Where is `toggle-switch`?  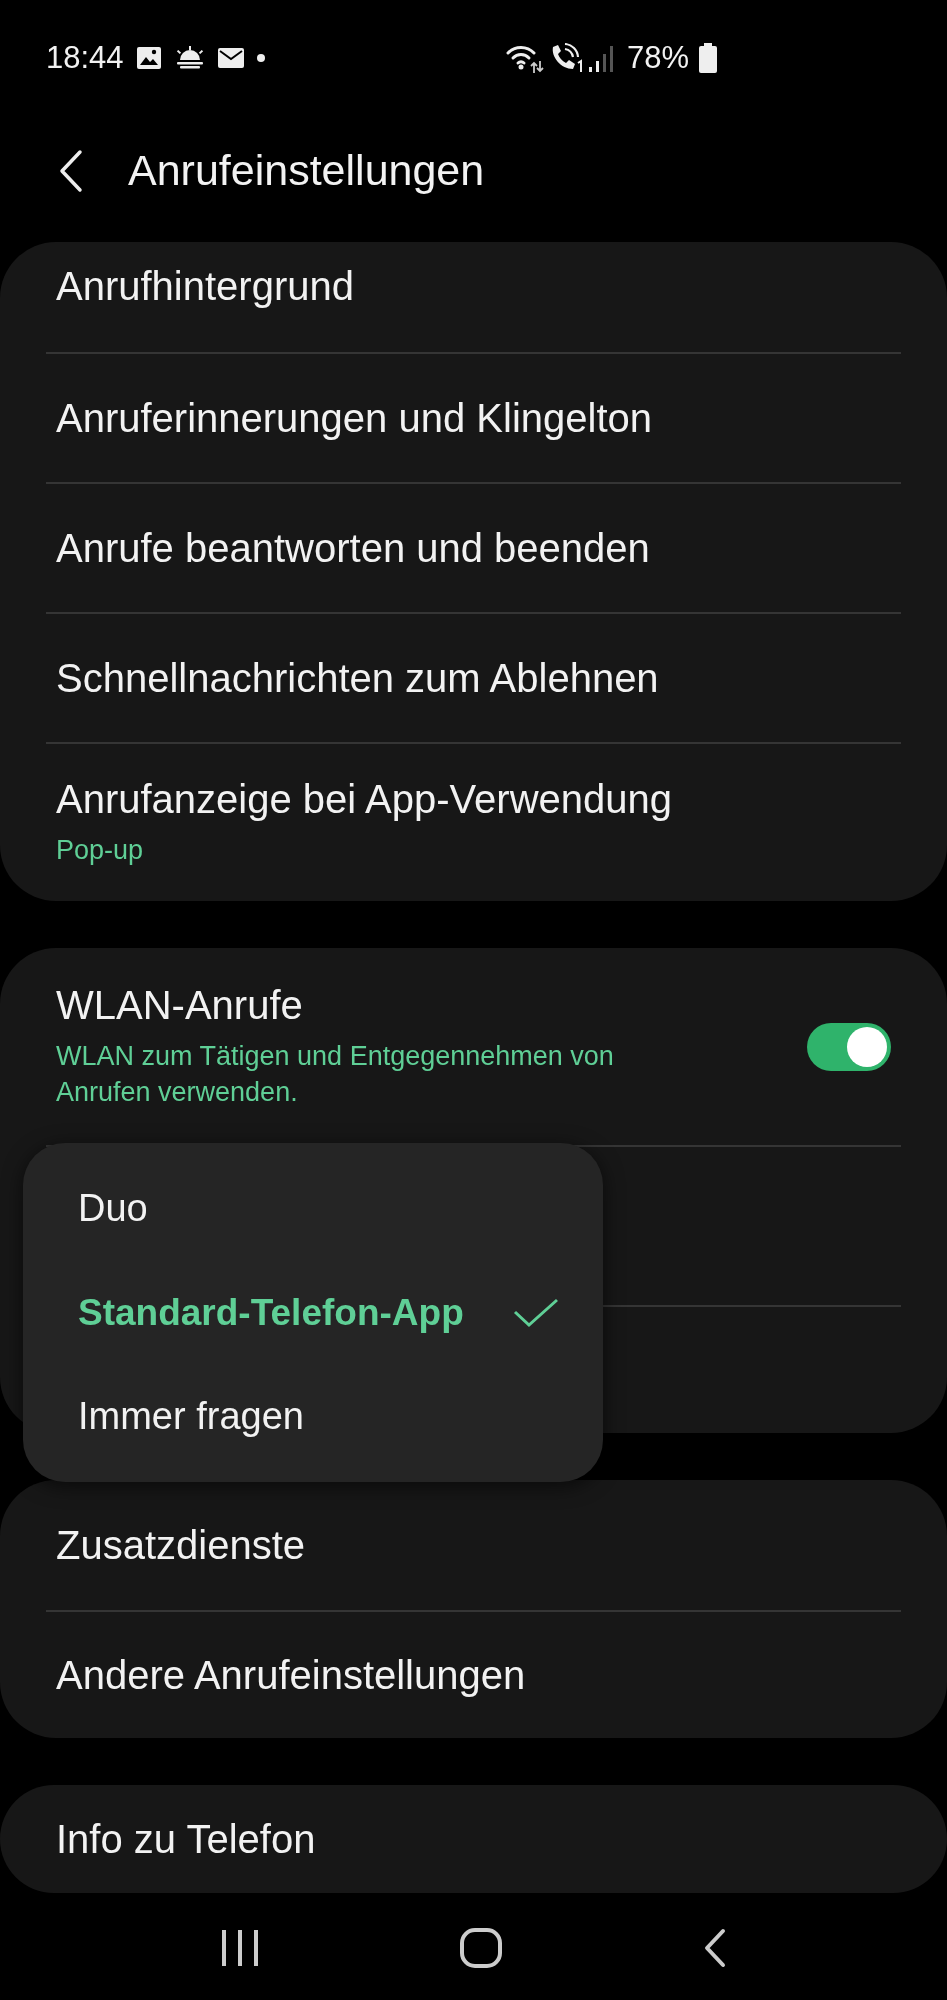 toggle-switch is located at coordinates (849, 1046).